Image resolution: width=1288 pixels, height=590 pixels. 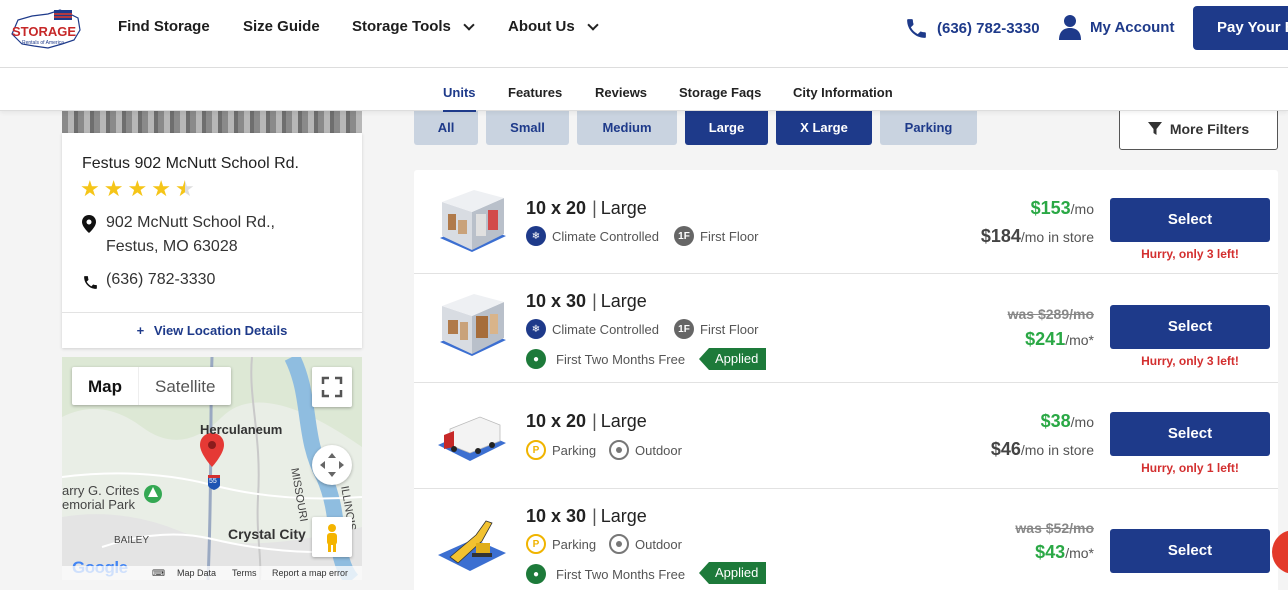 I want to click on promo-label: First Two Months Free, so click(x=621, y=359).